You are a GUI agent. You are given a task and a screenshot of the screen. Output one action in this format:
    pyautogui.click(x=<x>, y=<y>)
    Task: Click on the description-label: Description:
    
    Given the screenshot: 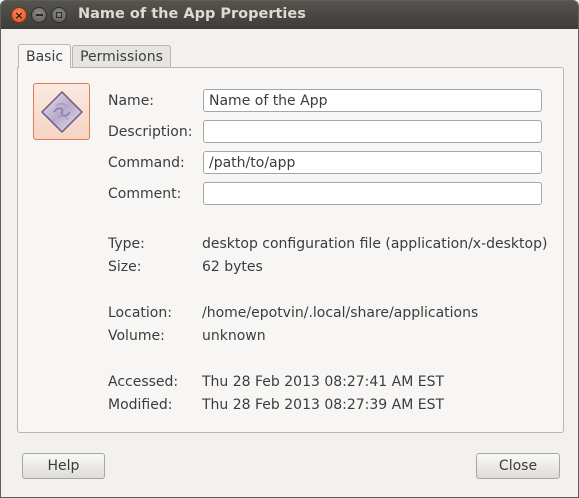 What is the action you would take?
    pyautogui.click(x=150, y=132)
    